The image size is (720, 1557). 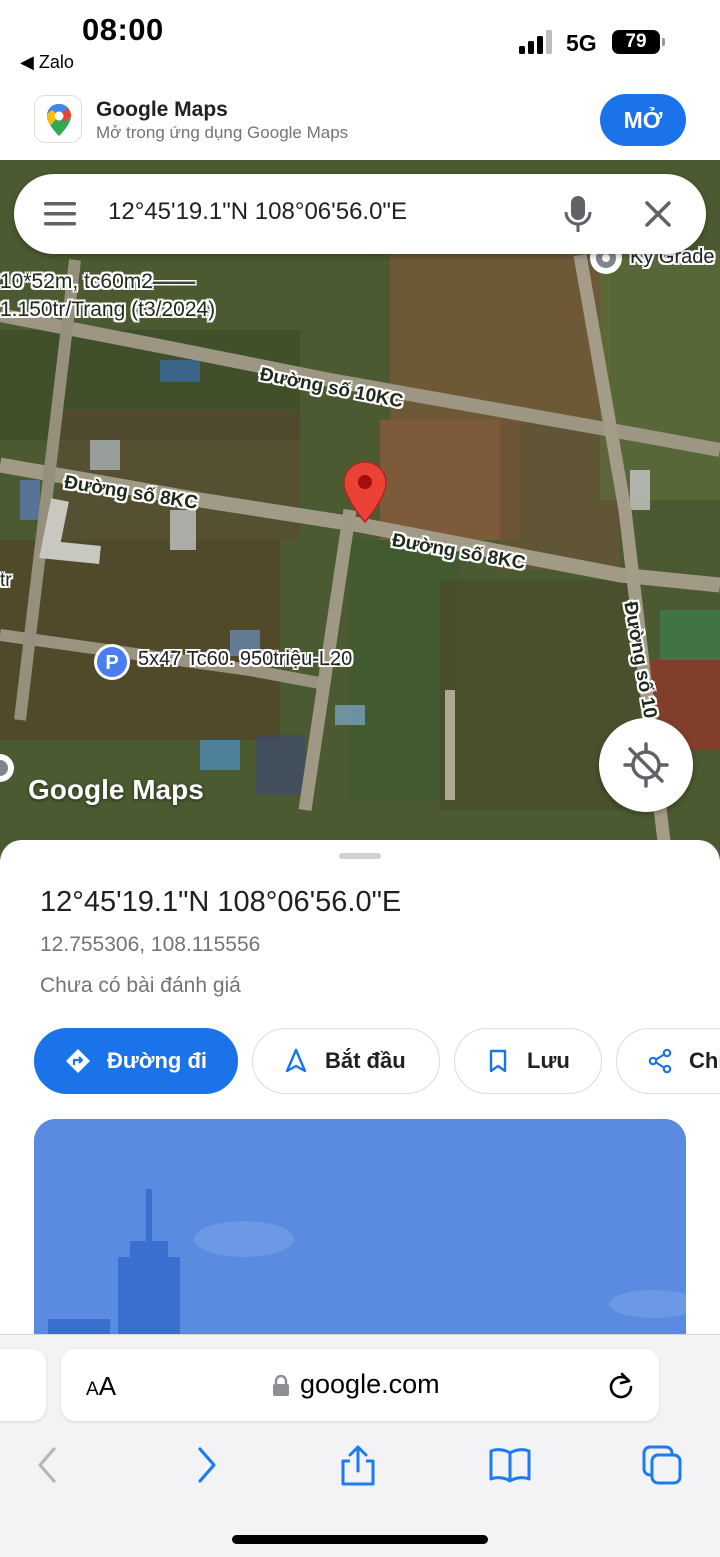 What do you see at coordinates (140, 985) in the screenshot?
I see `place-reviews-status: Chưa có bài đánh giá` at bounding box center [140, 985].